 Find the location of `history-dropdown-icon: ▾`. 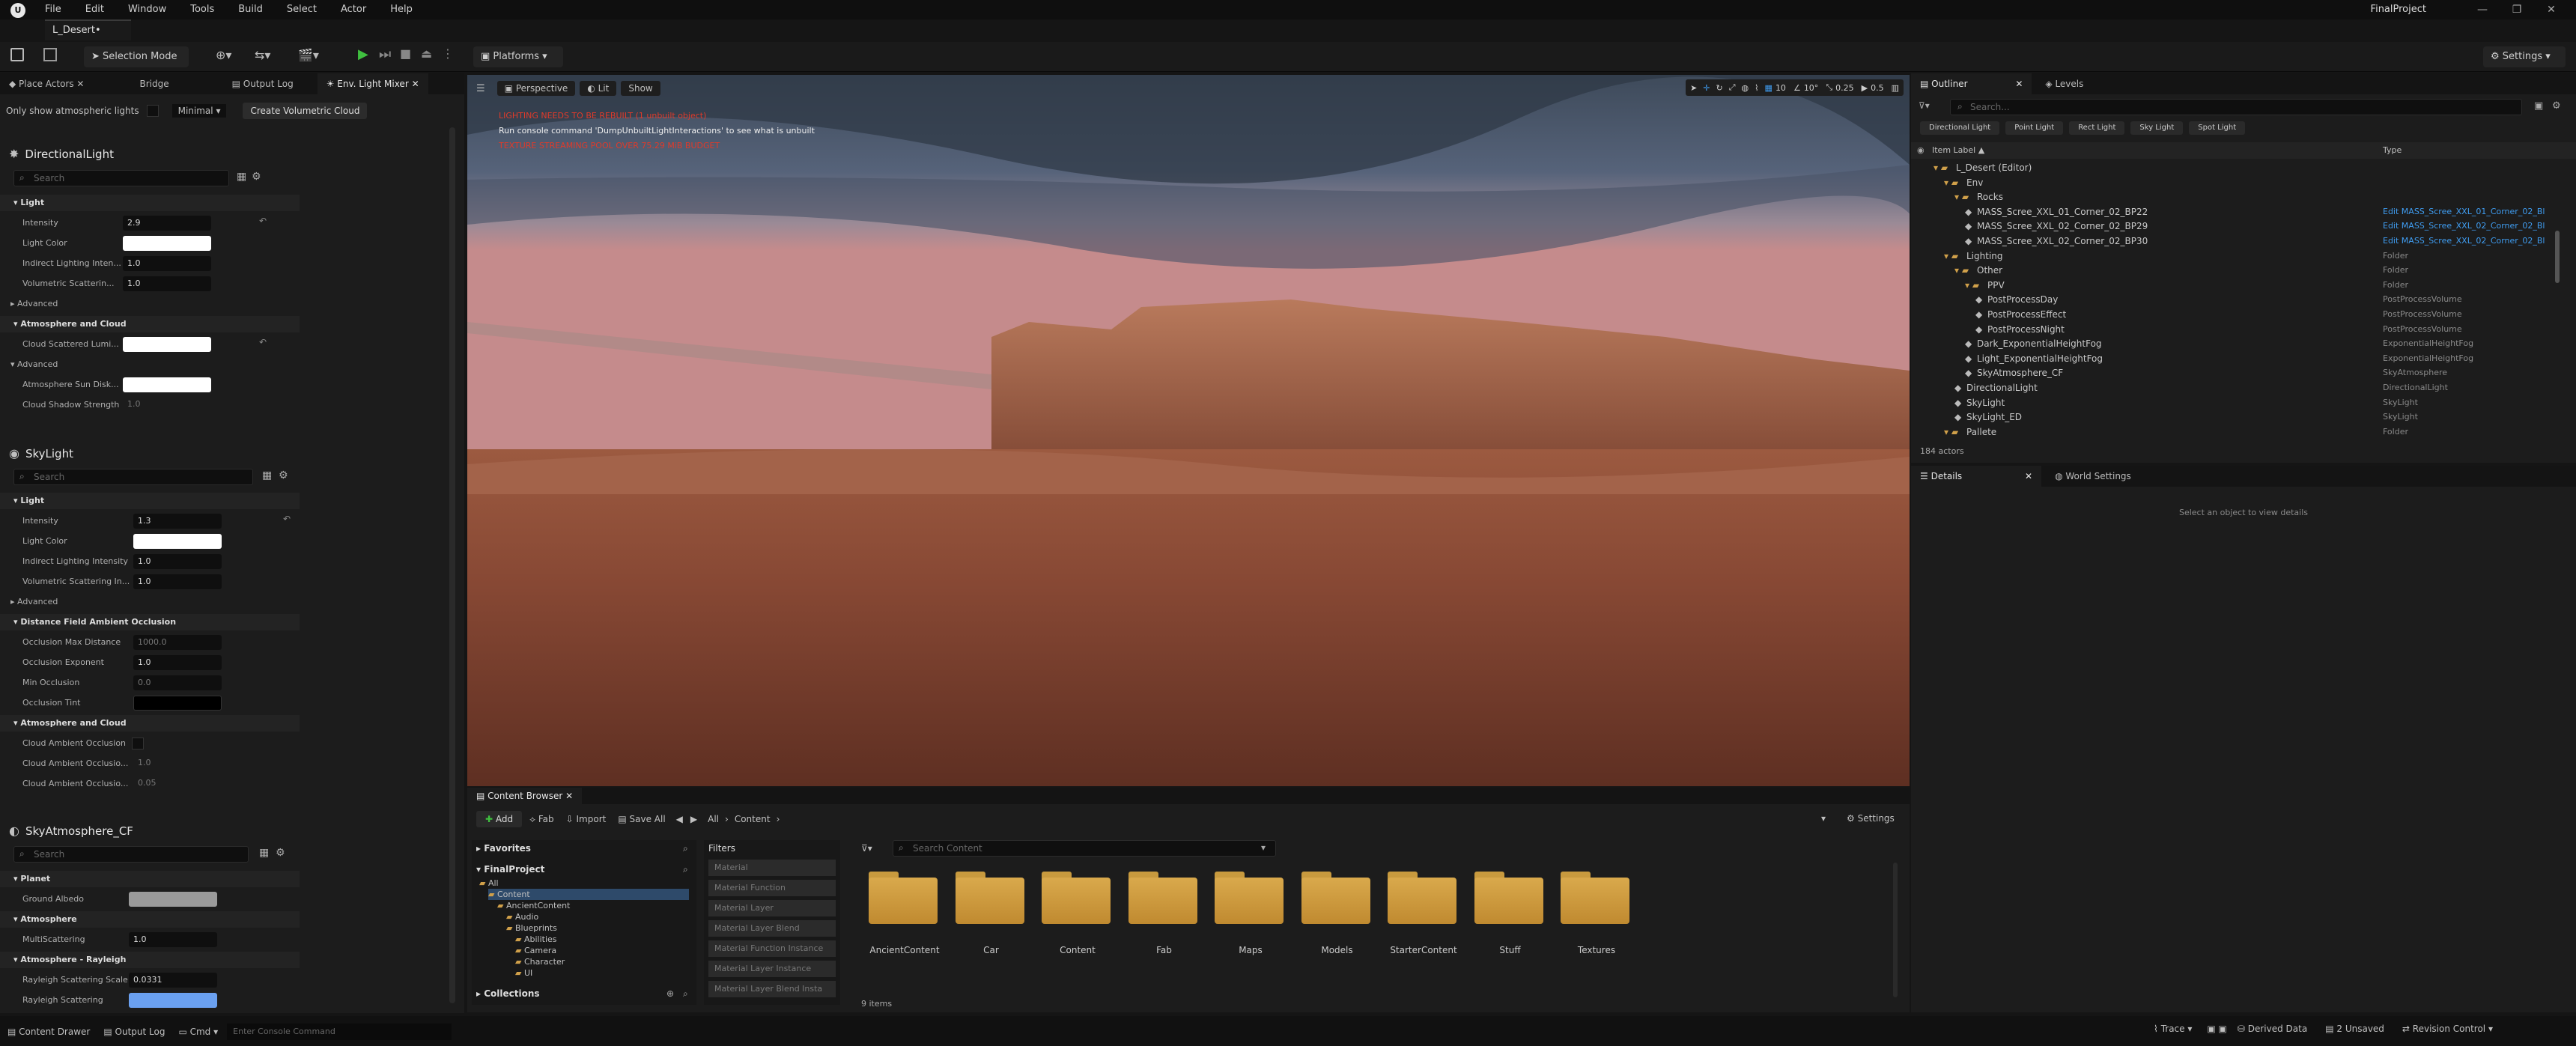

history-dropdown-icon: ▾ is located at coordinates (1823, 818).